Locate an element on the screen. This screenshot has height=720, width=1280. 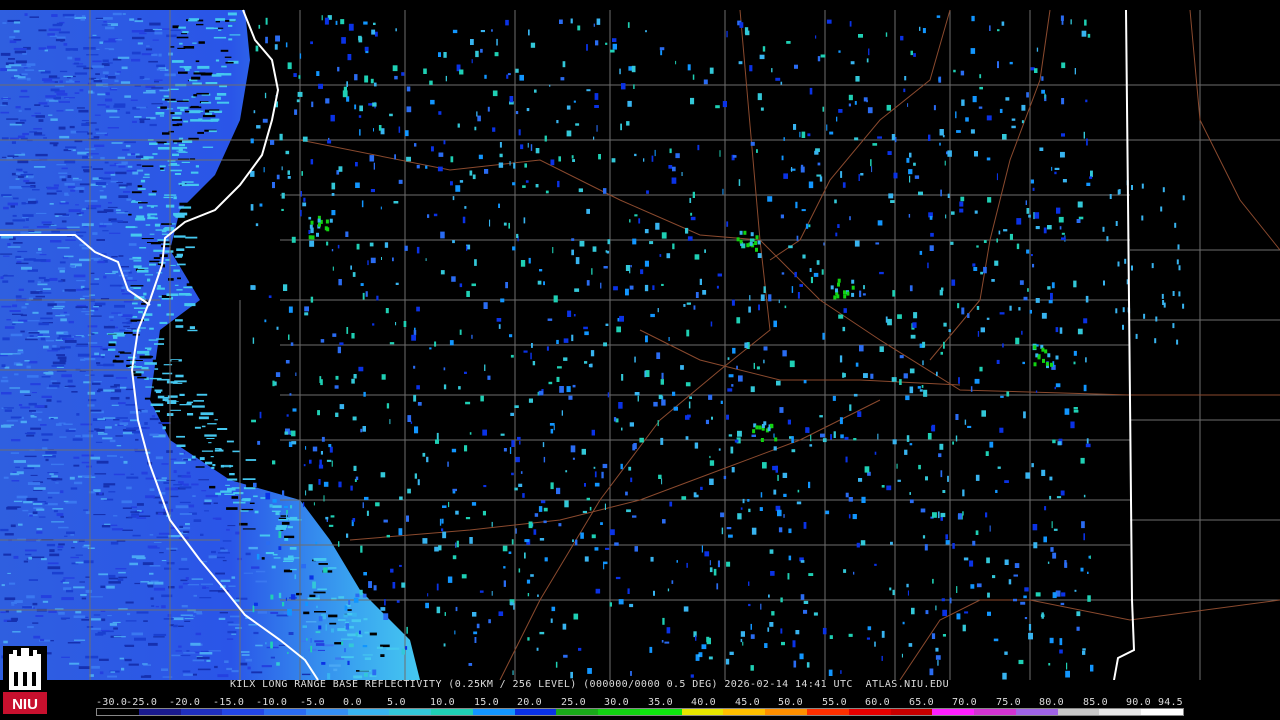
scale-label: 35.0 is located at coordinates (660, 702).